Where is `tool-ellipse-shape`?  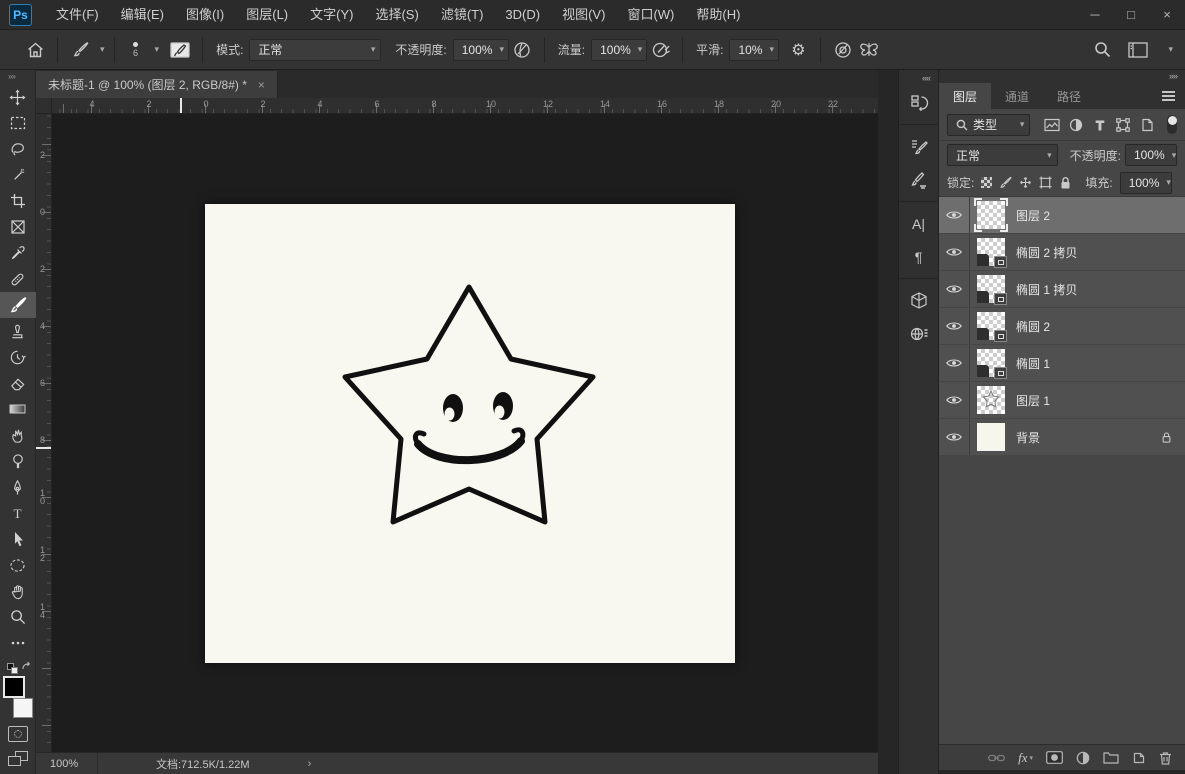 tool-ellipse-shape is located at coordinates (18, 565).